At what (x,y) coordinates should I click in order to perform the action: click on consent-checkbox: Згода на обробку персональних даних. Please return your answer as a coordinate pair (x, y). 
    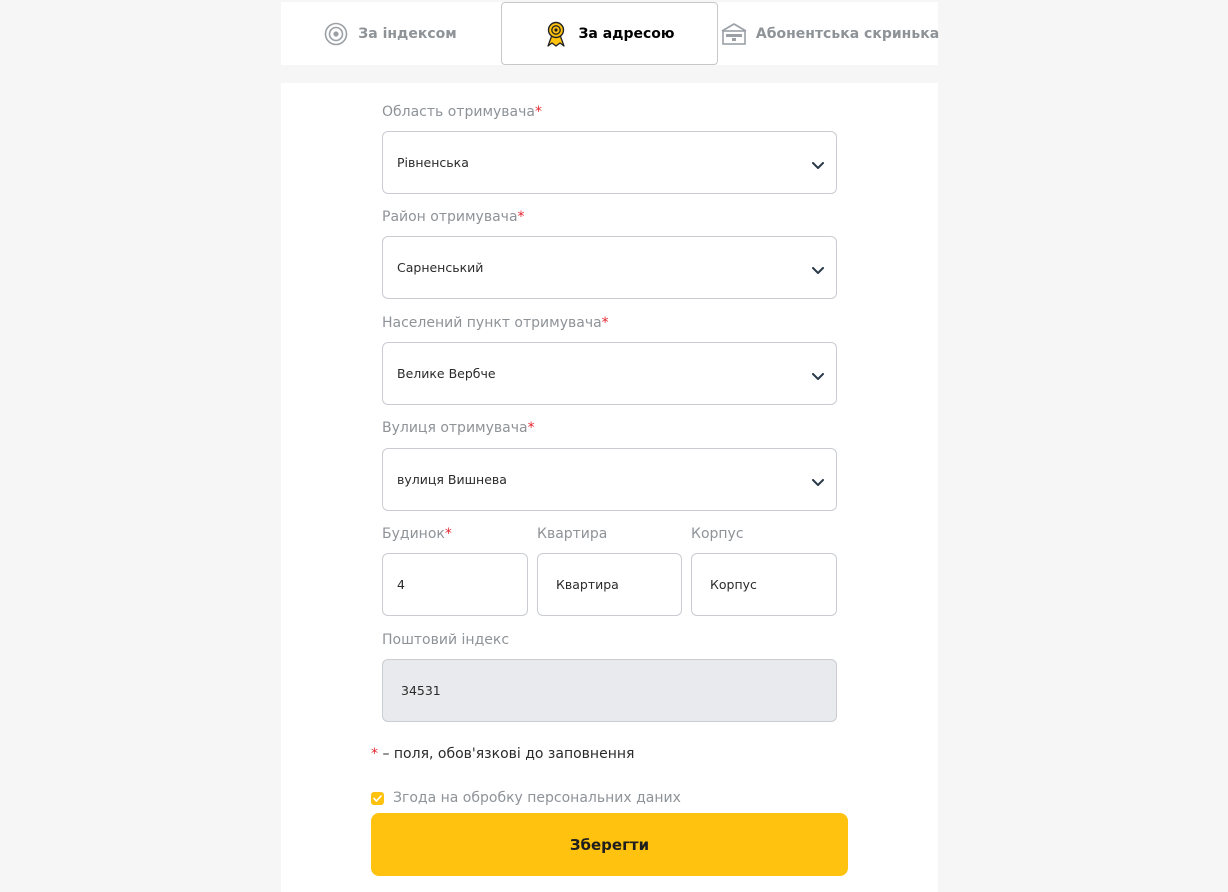
    Looking at the image, I should click on (526, 798).